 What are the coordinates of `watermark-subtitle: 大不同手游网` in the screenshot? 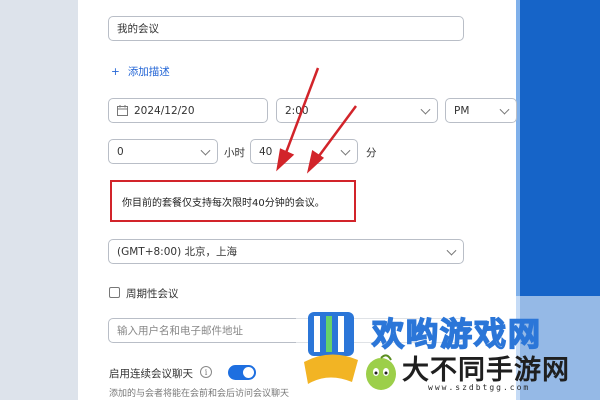 It's located at (486, 370).